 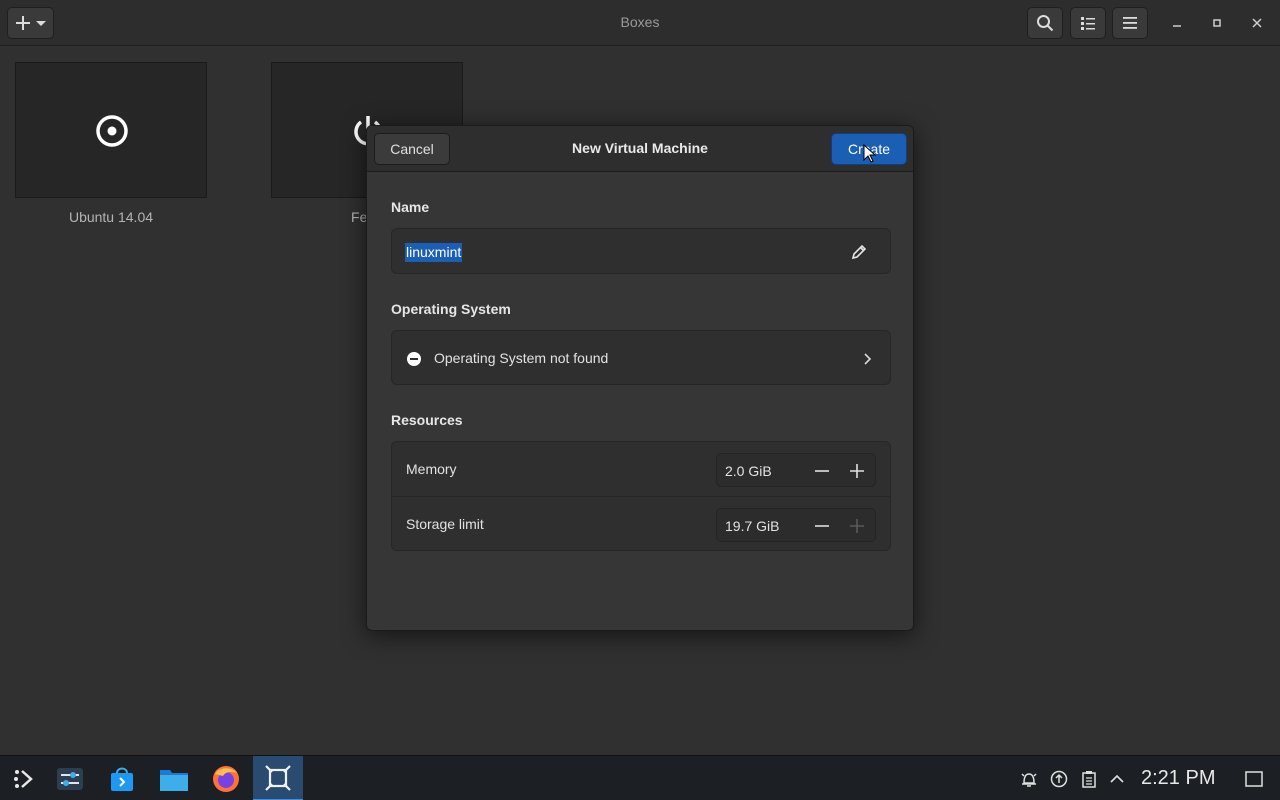 I want to click on memory-value: 2.0 GiB, so click(x=748, y=471).